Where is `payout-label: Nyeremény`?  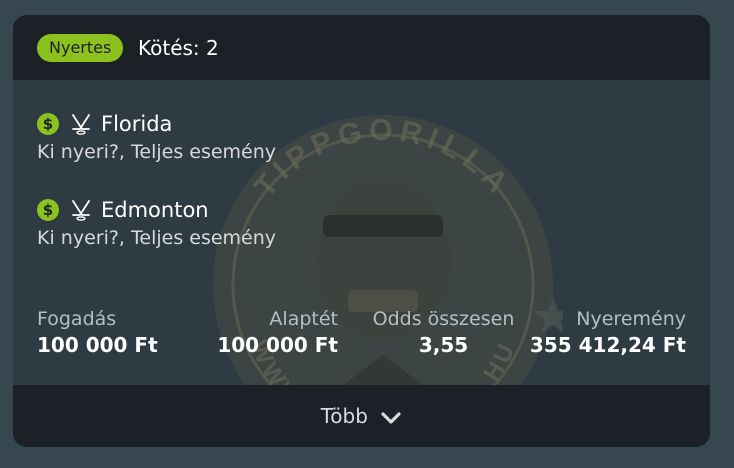
payout-label: Nyeremény is located at coordinates (631, 319).